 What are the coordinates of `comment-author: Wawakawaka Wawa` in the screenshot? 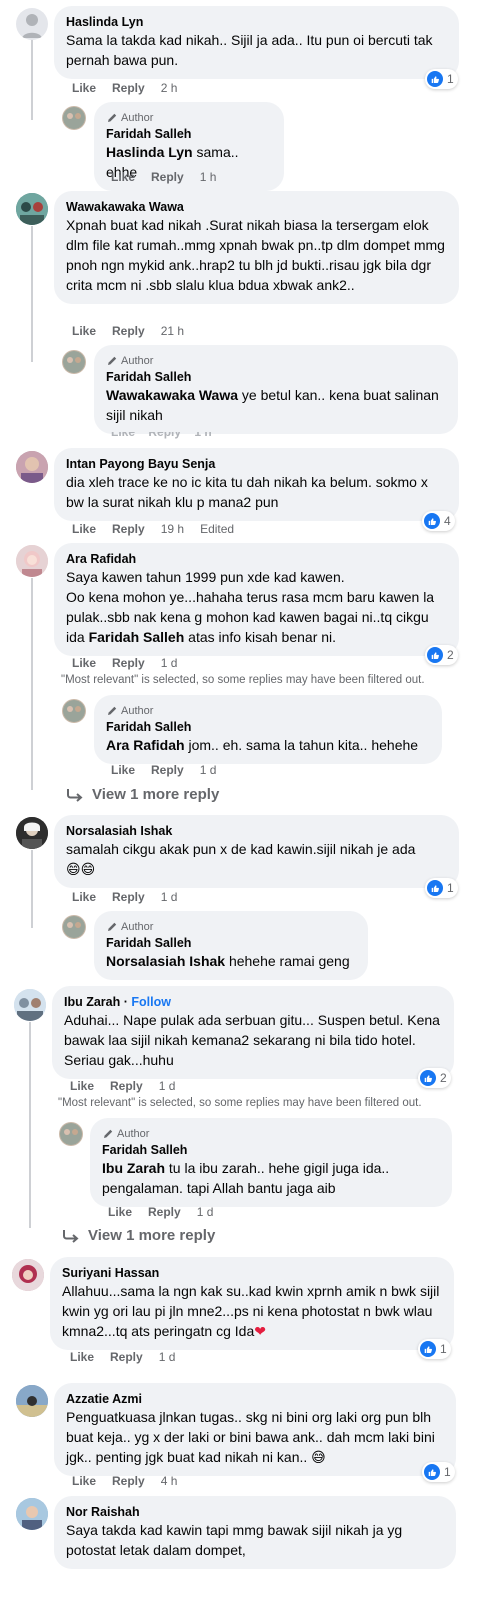 It's located at (256, 207).